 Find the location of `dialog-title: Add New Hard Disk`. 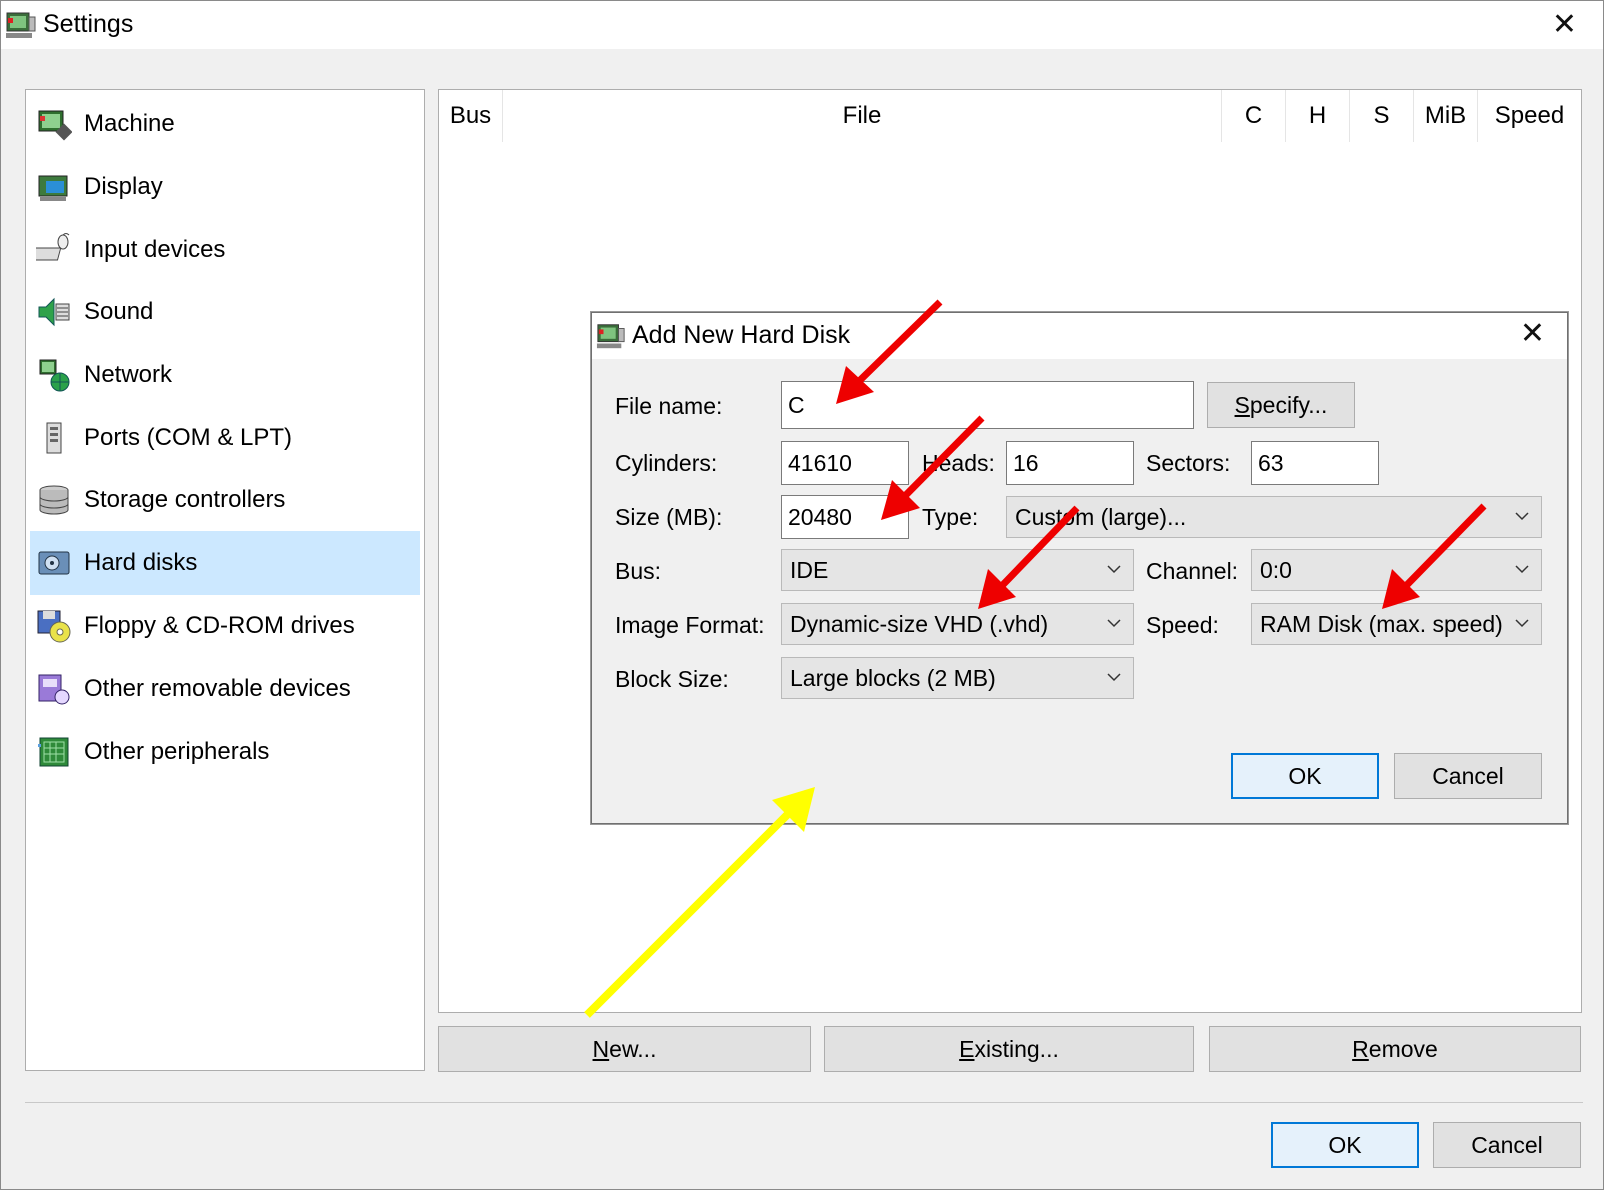

dialog-title: Add New Hard Disk is located at coordinates (741, 335).